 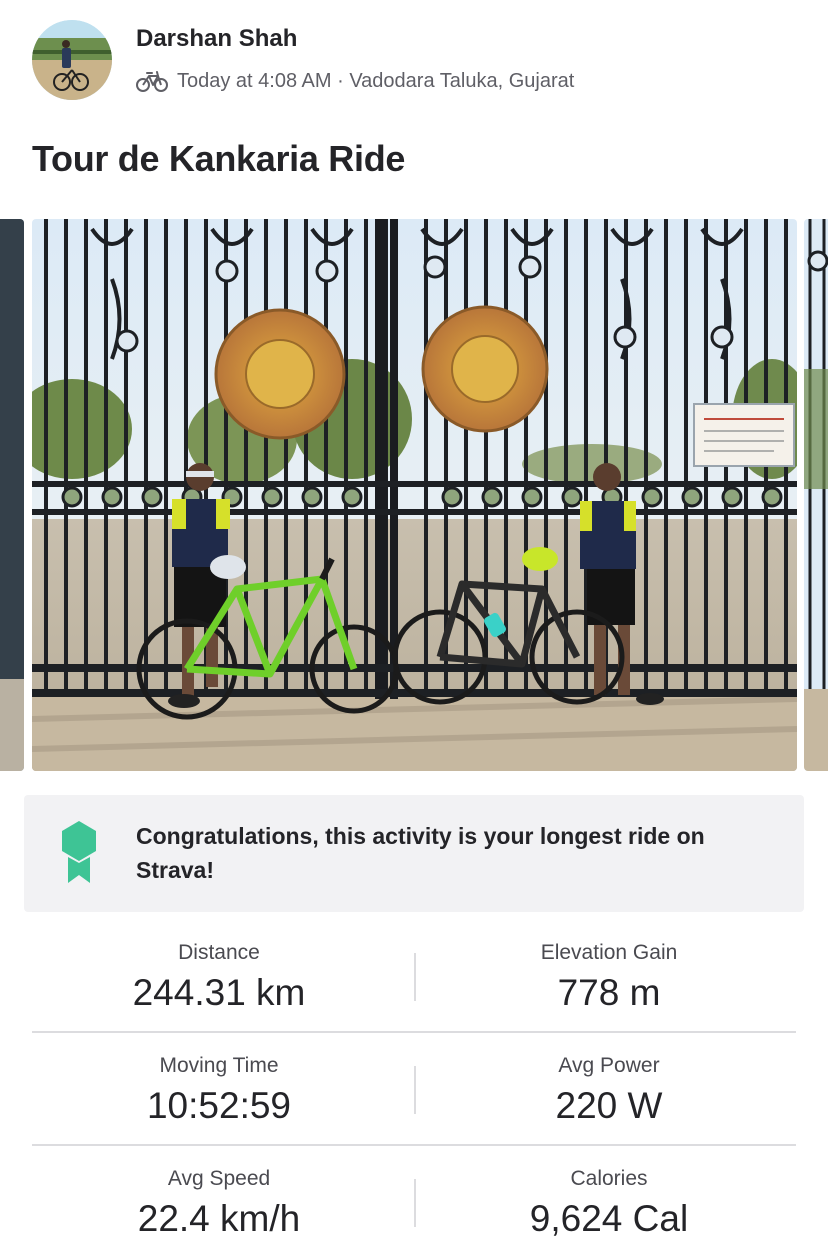 I want to click on award-ribbon-icon, so click(x=79, y=852).